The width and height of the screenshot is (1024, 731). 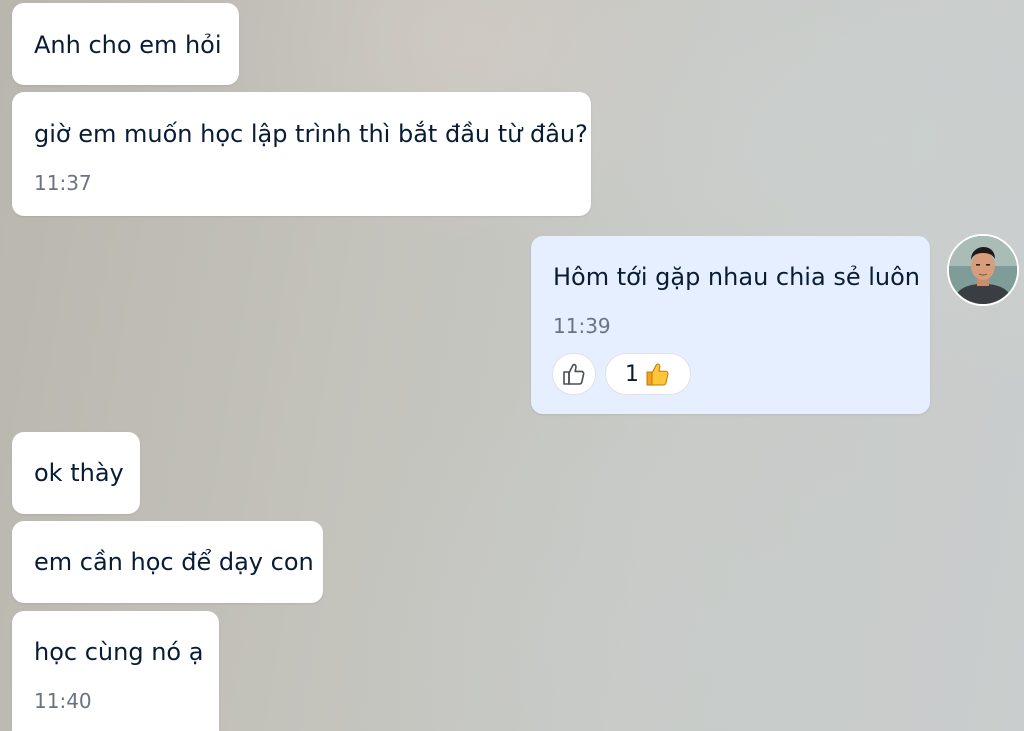 I want to click on incoming-message: ok thày, so click(x=76, y=473).